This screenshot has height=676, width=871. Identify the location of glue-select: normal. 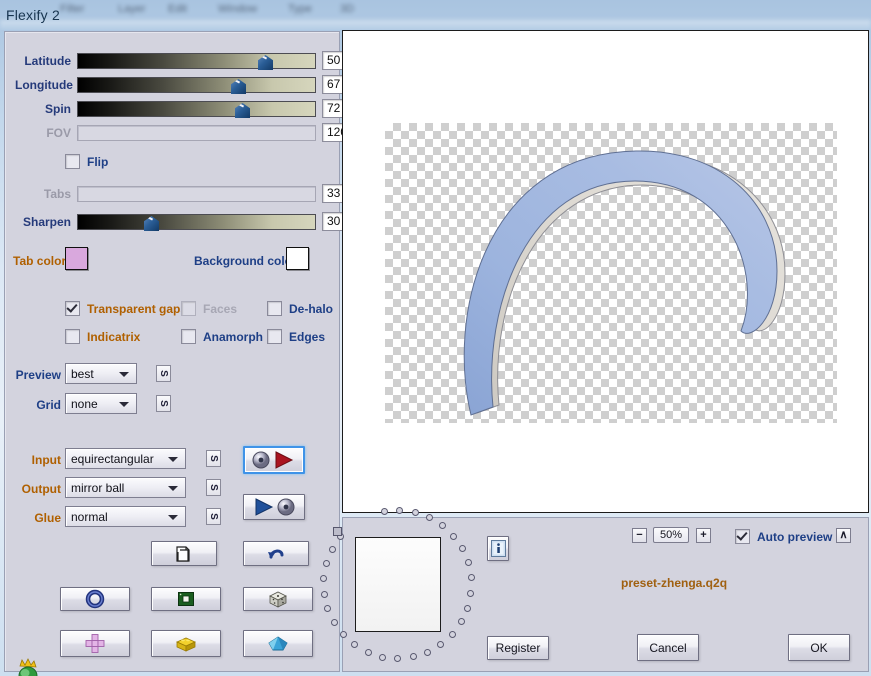
(125, 516).